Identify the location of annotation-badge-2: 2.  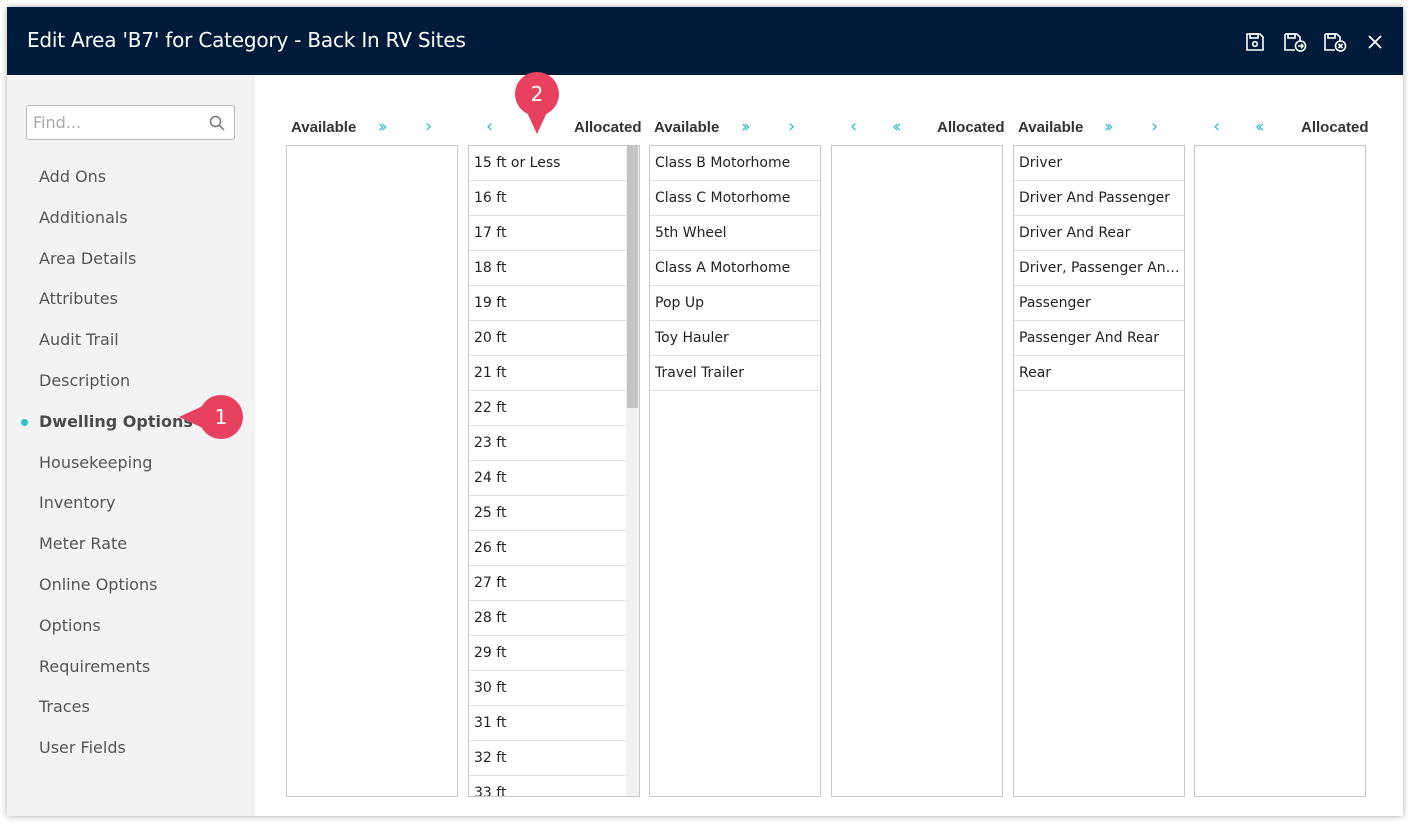
(537, 103).